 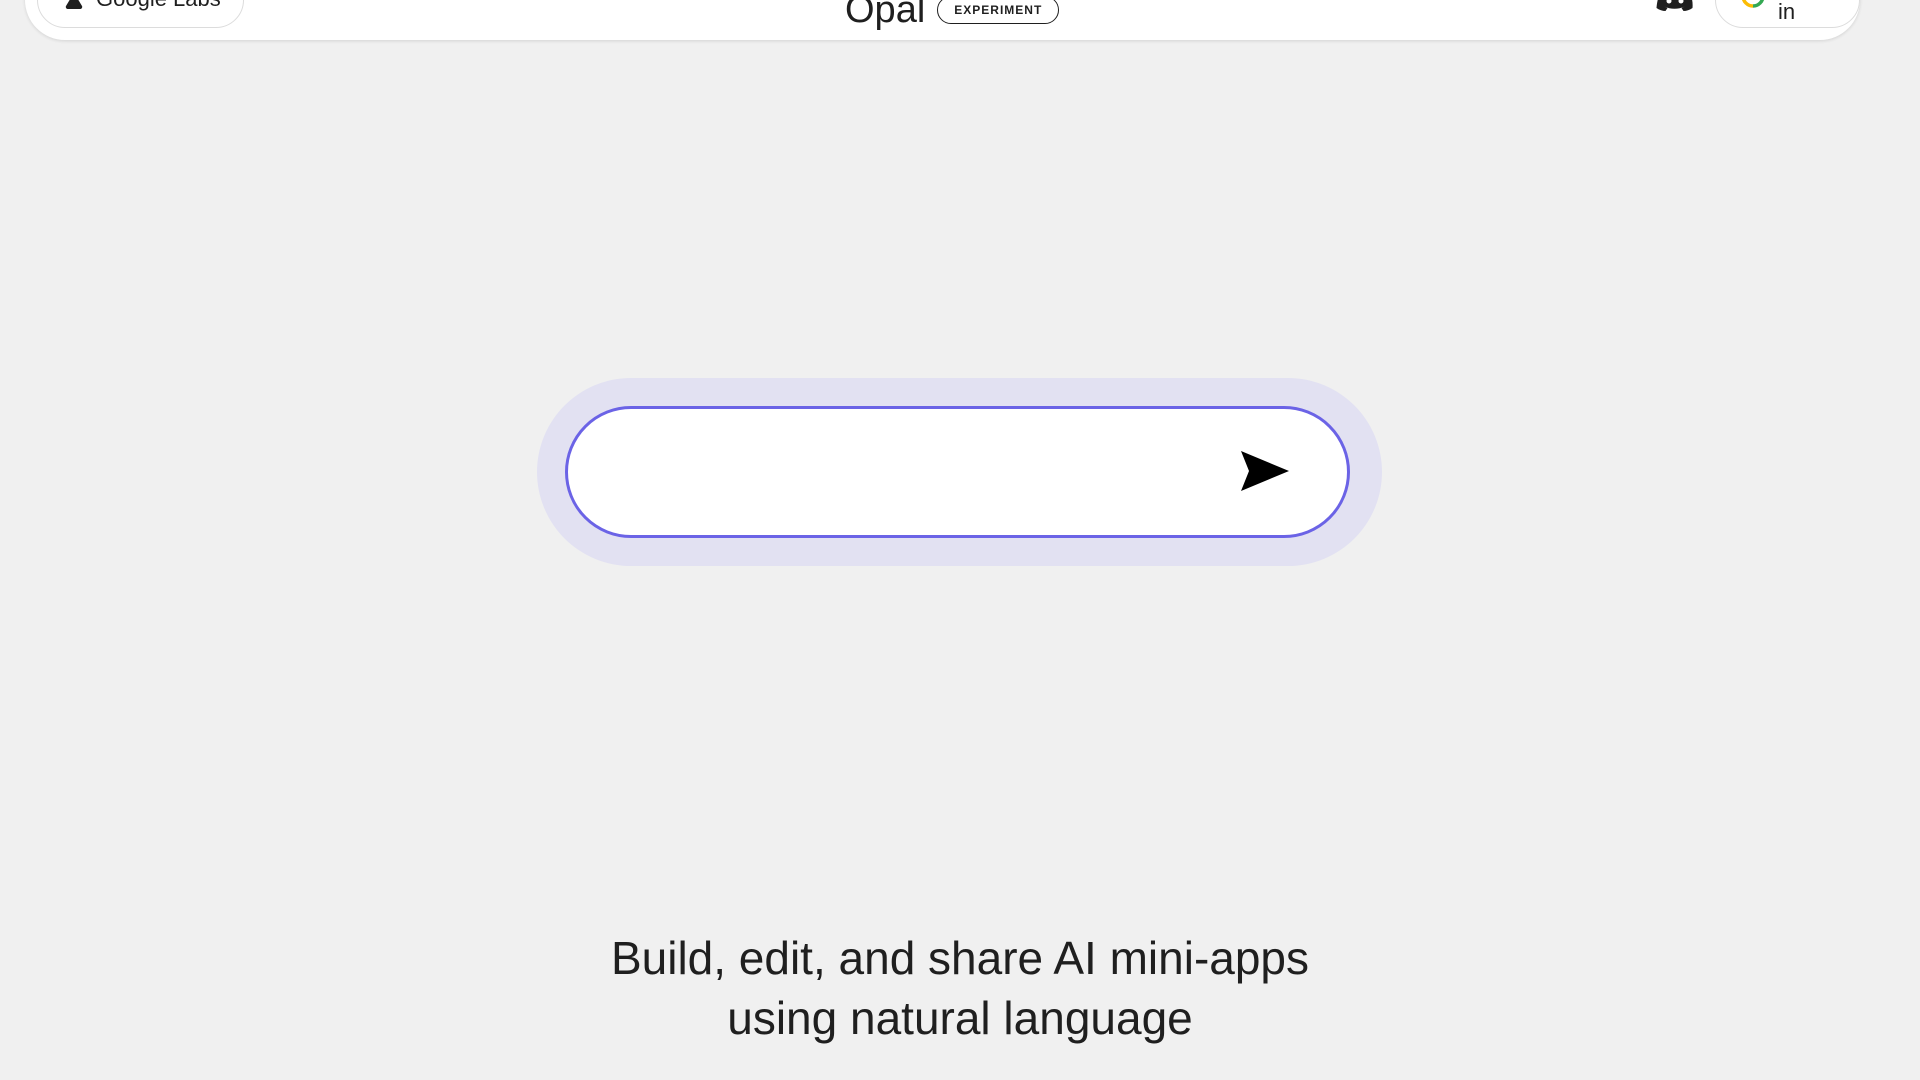 What do you see at coordinates (920, 473) in the screenshot?
I see `prompt-input` at bounding box center [920, 473].